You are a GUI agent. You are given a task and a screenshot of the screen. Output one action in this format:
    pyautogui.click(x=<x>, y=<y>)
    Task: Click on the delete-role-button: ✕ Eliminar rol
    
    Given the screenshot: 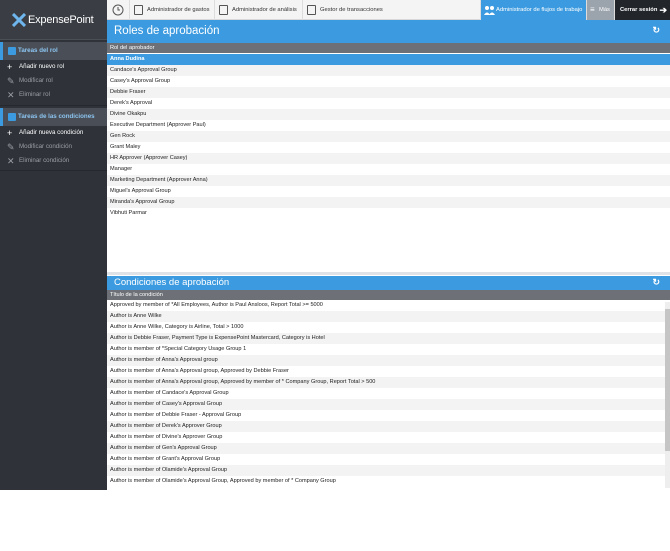 What is the action you would take?
    pyautogui.click(x=53, y=95)
    